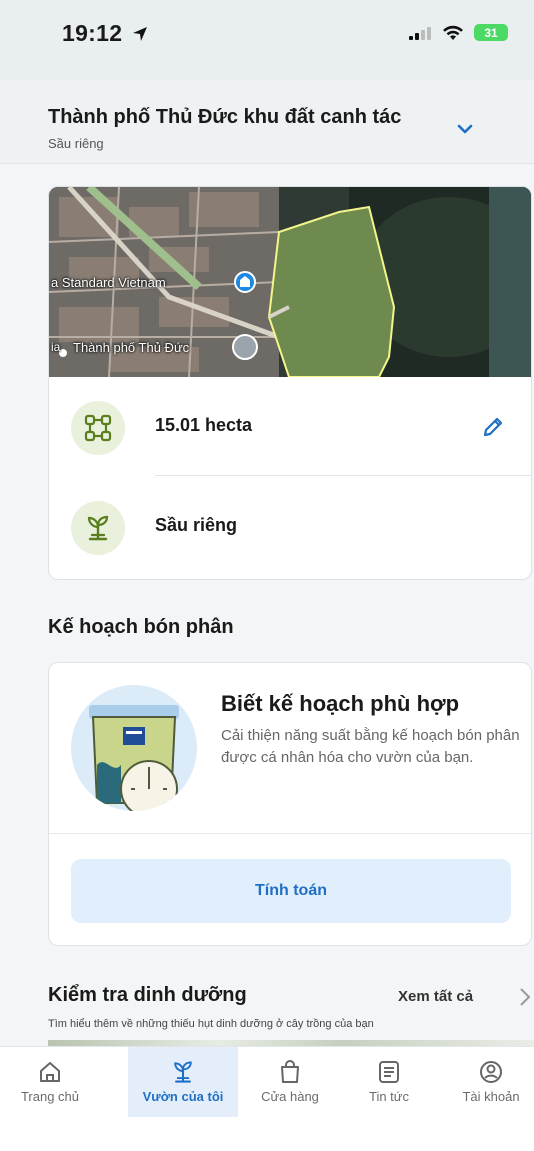  What do you see at coordinates (50, 1096) in the screenshot?
I see `tab-label: Trang chủ` at bounding box center [50, 1096].